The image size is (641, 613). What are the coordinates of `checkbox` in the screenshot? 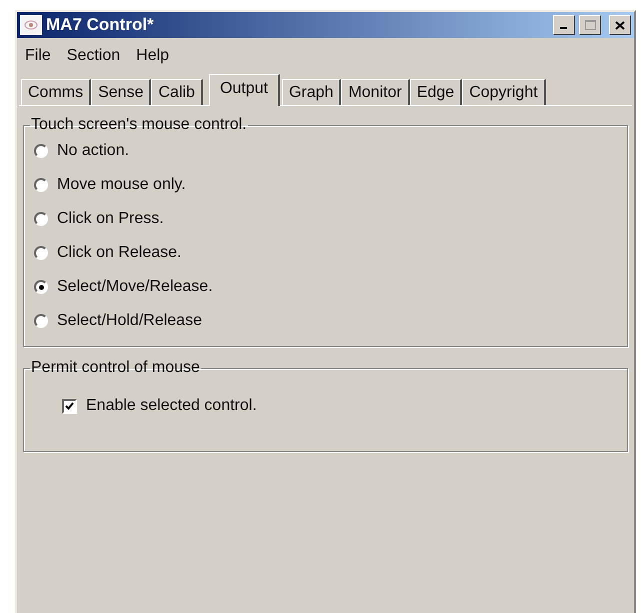 It's located at (69, 406).